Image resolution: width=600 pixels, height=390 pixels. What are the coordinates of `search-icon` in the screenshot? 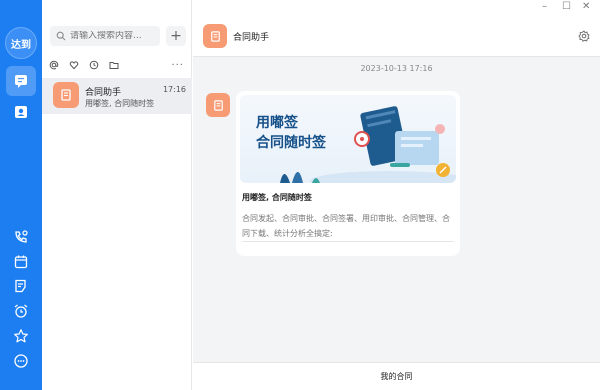 It's located at (61, 36).